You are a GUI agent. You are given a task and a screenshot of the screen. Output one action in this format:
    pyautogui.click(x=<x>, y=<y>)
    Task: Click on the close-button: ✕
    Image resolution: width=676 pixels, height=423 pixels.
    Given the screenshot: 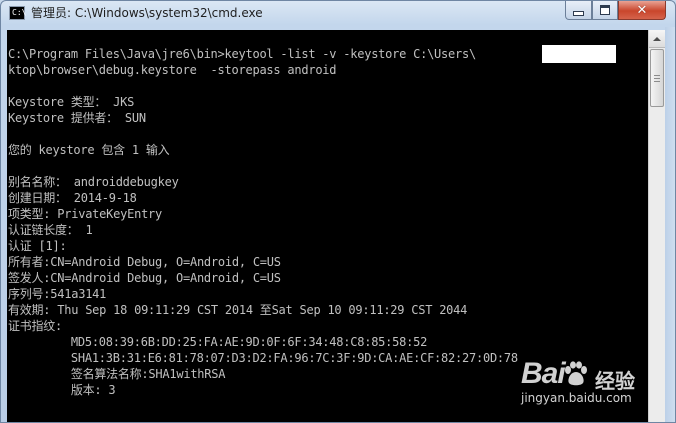 What is the action you would take?
    pyautogui.click(x=642, y=10)
    